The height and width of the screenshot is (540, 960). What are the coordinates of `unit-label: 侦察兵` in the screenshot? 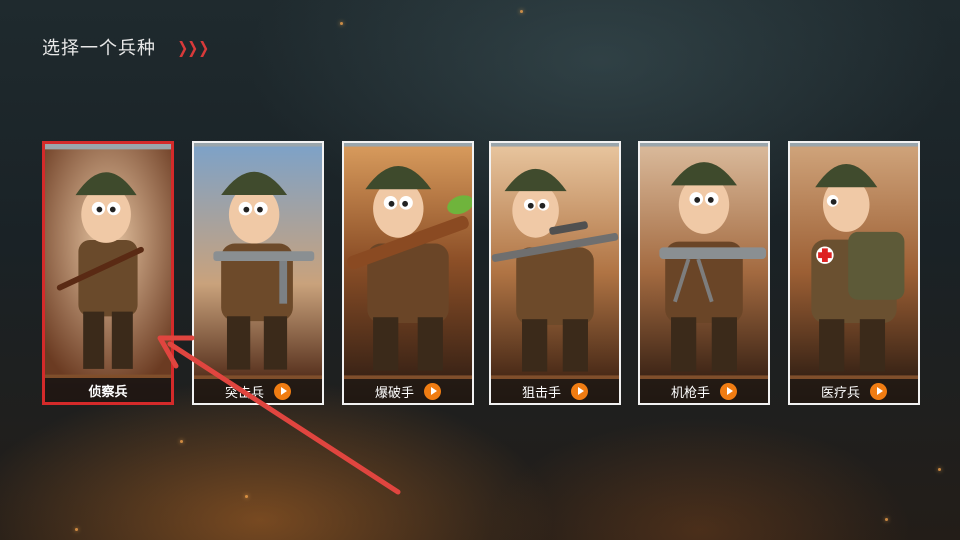 It's located at (108, 392).